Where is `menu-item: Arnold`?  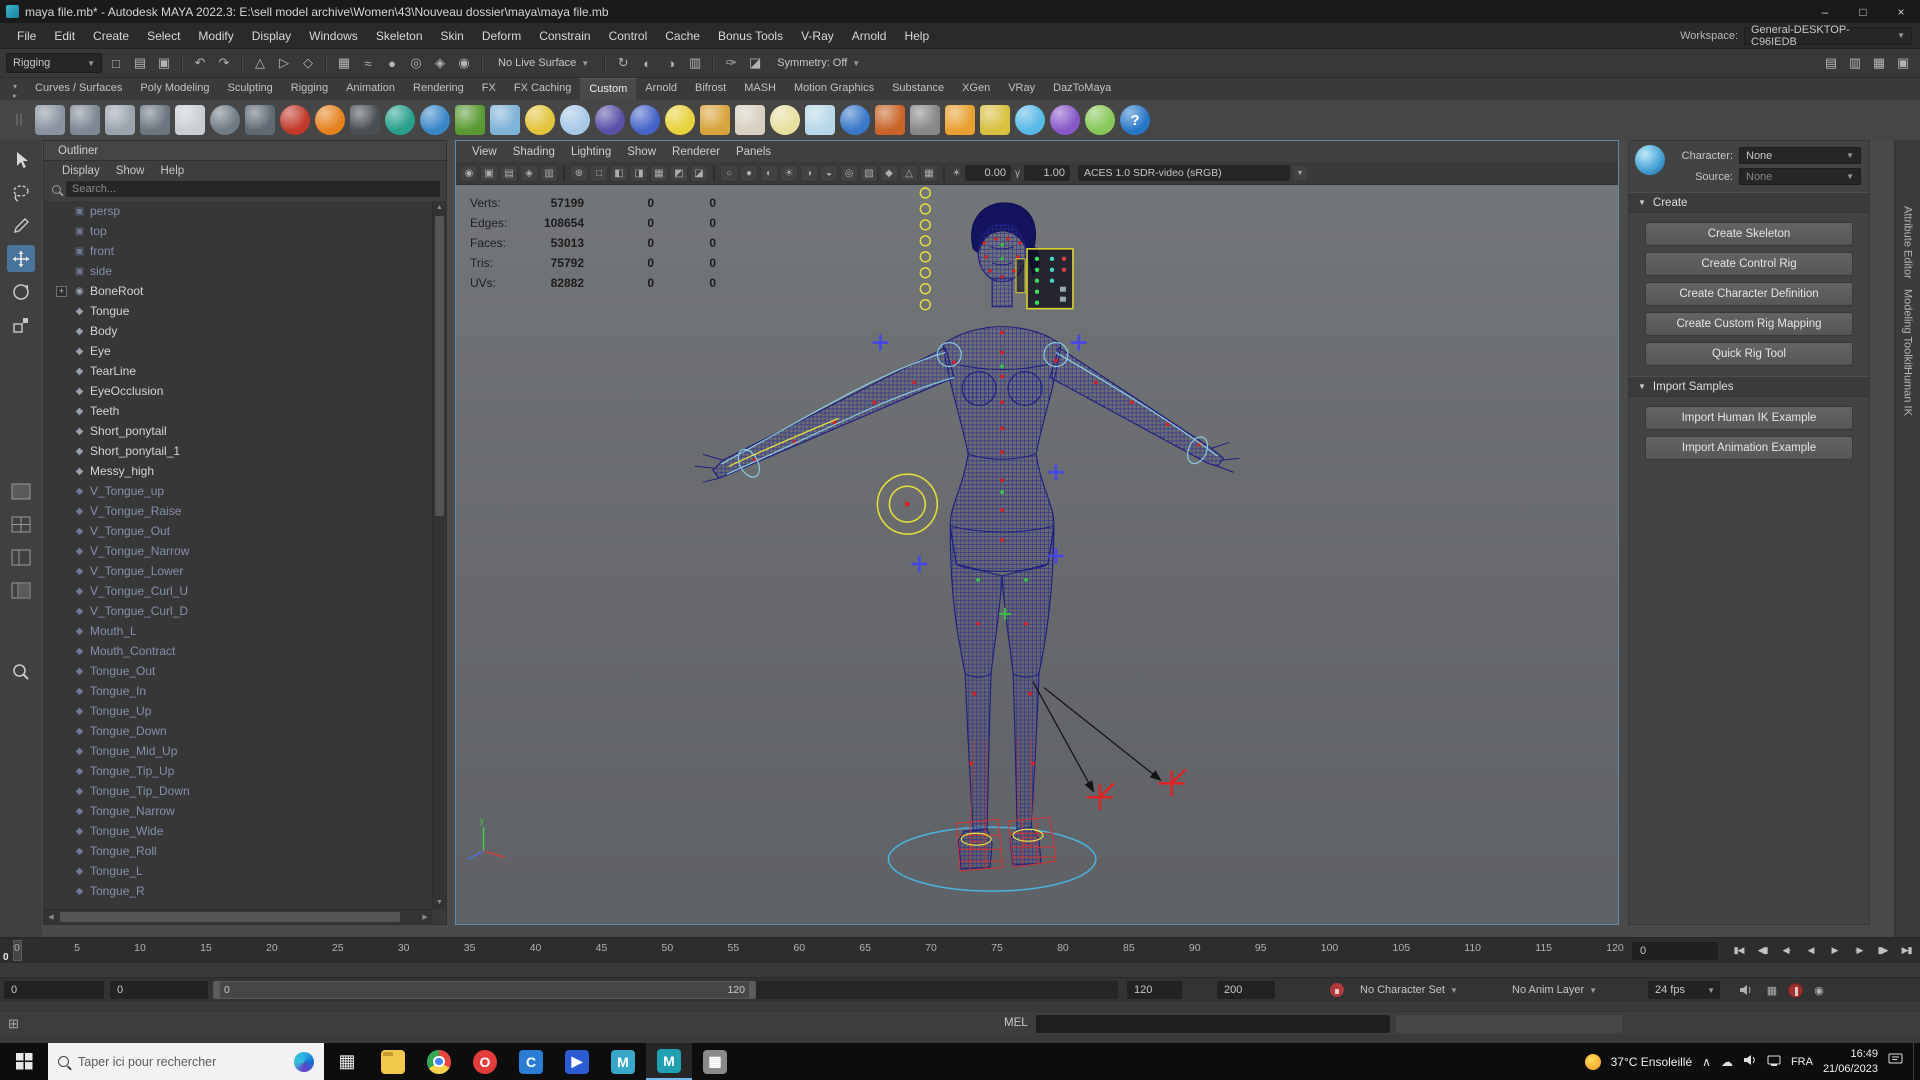 menu-item: Arnold is located at coordinates (869, 36).